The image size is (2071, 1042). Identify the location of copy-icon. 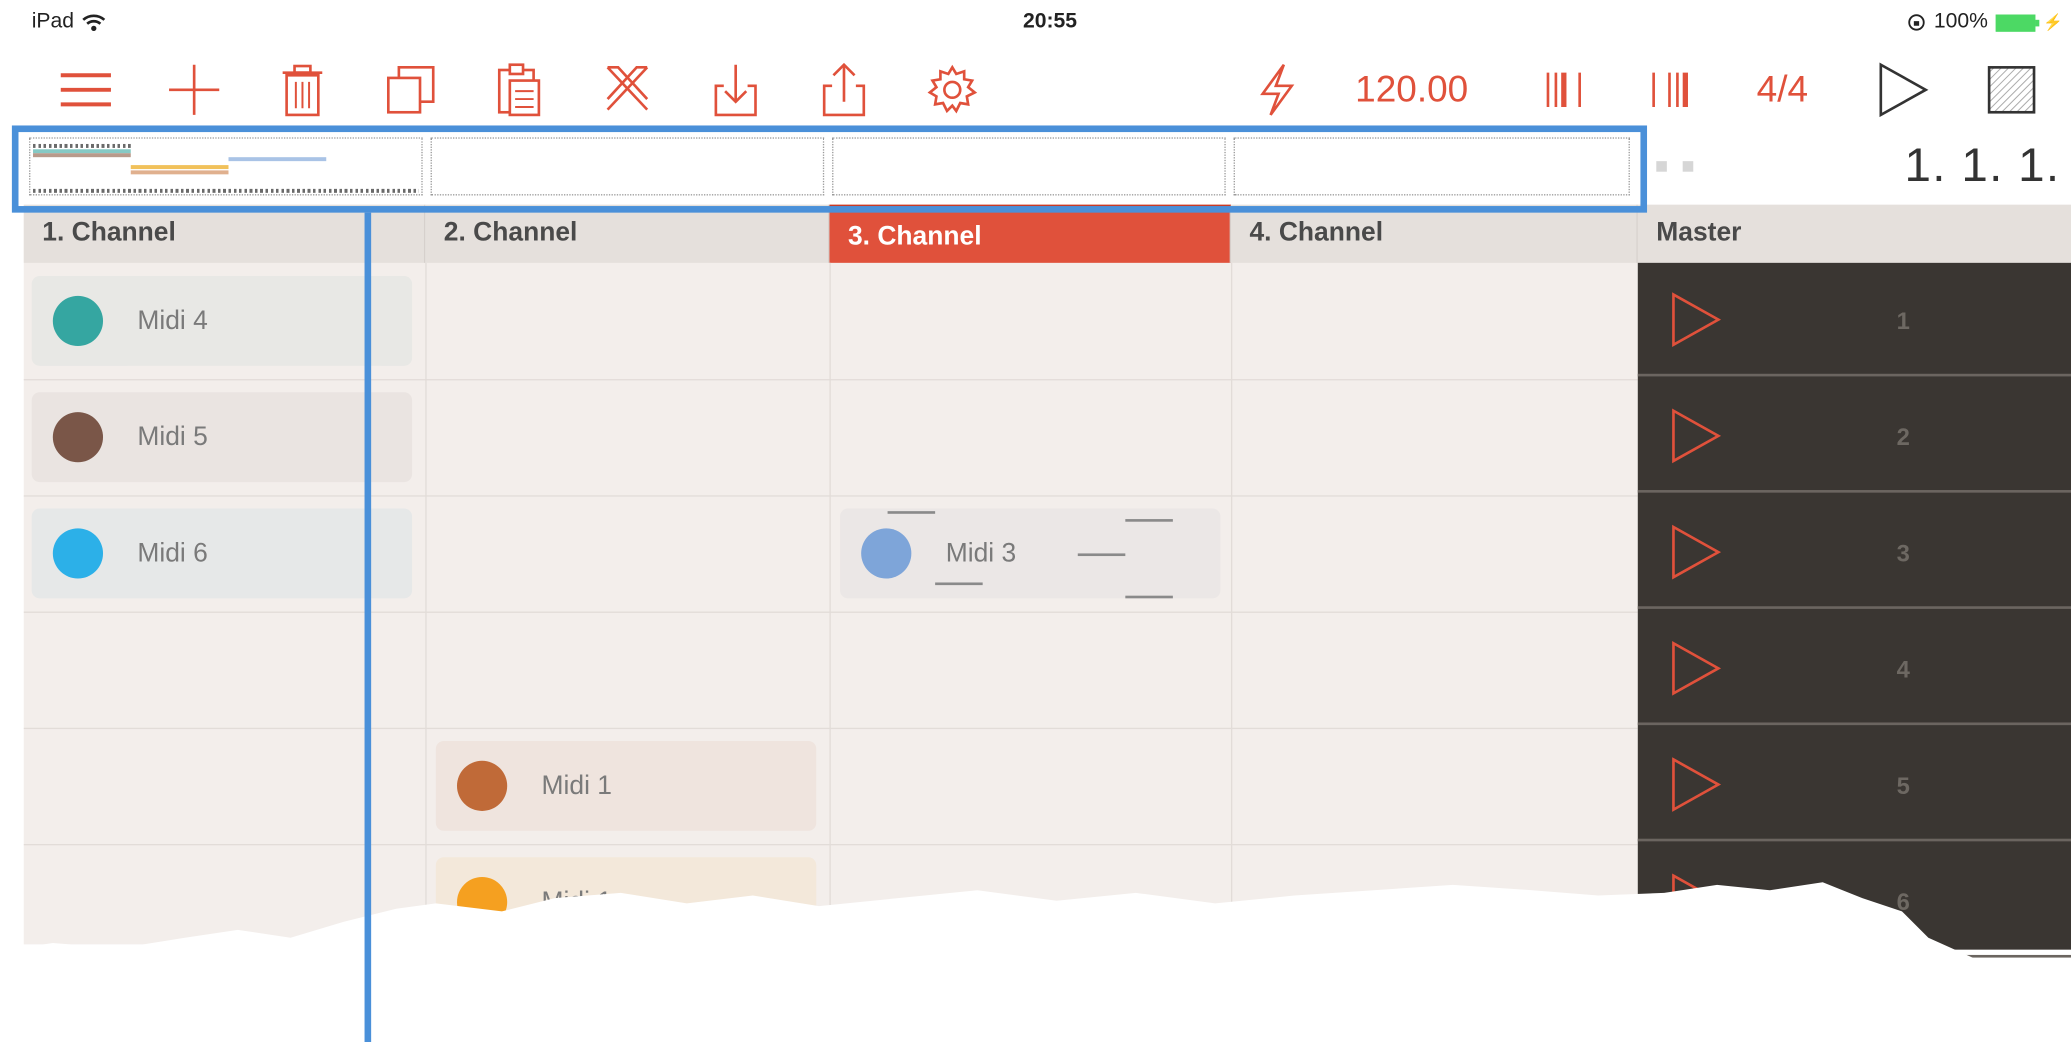
(410, 90).